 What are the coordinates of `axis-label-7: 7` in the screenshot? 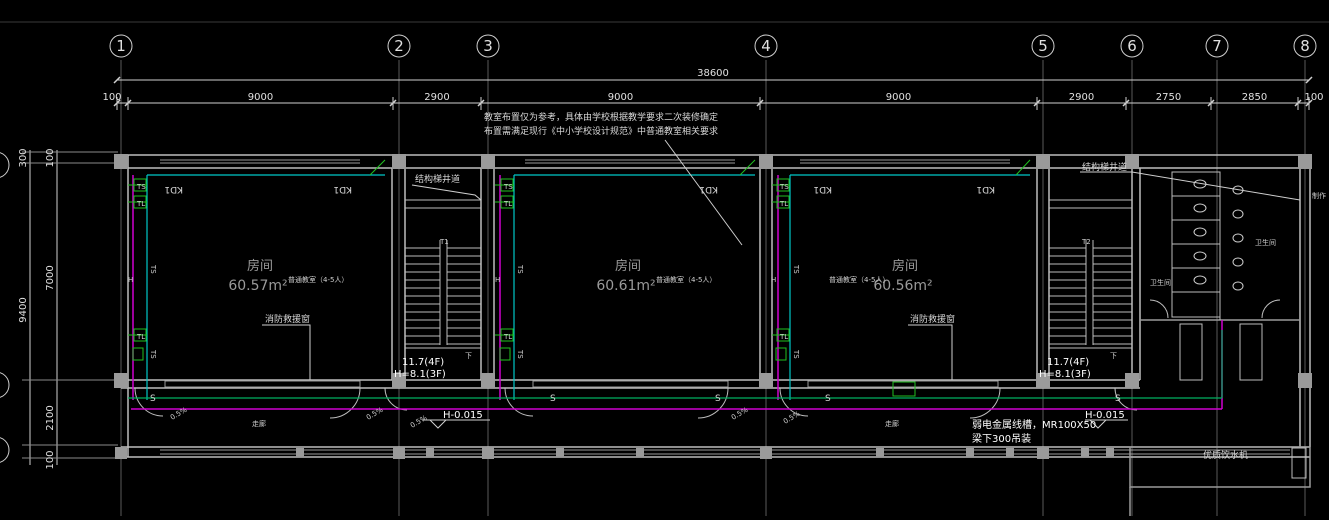 It's located at (1217, 46).